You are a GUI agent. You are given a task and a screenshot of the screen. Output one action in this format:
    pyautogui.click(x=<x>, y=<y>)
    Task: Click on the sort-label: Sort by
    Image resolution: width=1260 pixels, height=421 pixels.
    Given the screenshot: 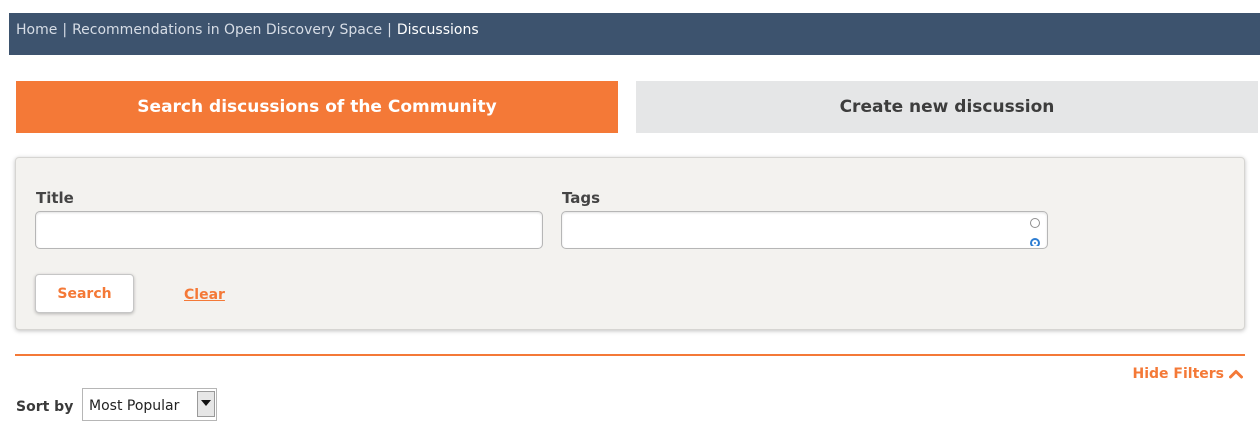 What is the action you would take?
    pyautogui.click(x=45, y=407)
    